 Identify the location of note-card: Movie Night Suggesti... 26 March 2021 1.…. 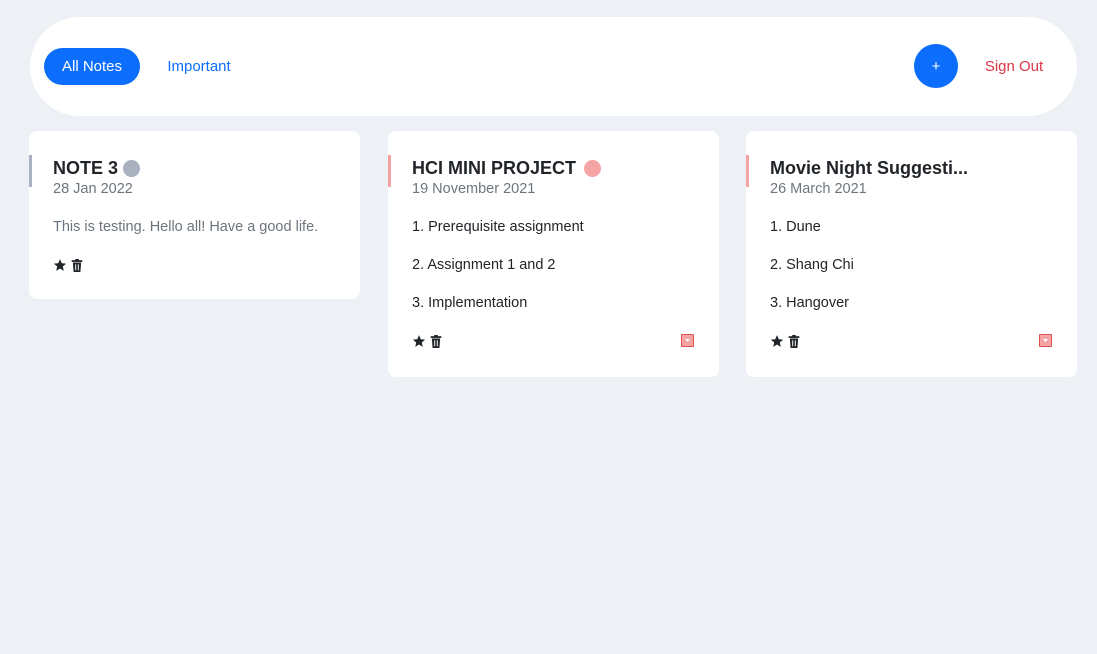
(911, 254).